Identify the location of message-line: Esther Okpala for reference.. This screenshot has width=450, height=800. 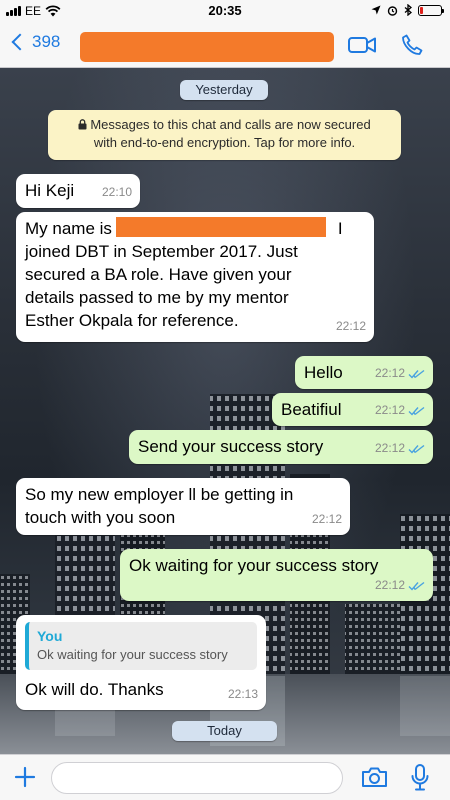
(132, 320).